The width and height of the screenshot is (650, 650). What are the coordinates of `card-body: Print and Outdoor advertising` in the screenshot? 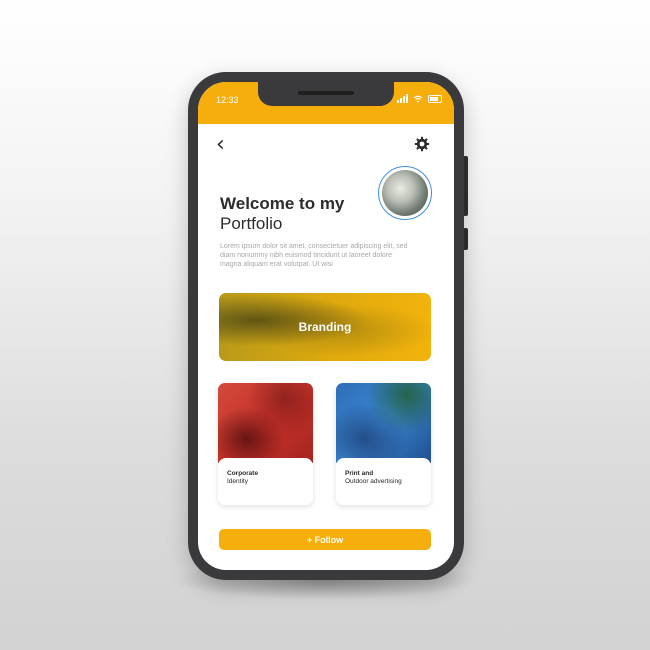 It's located at (383, 481).